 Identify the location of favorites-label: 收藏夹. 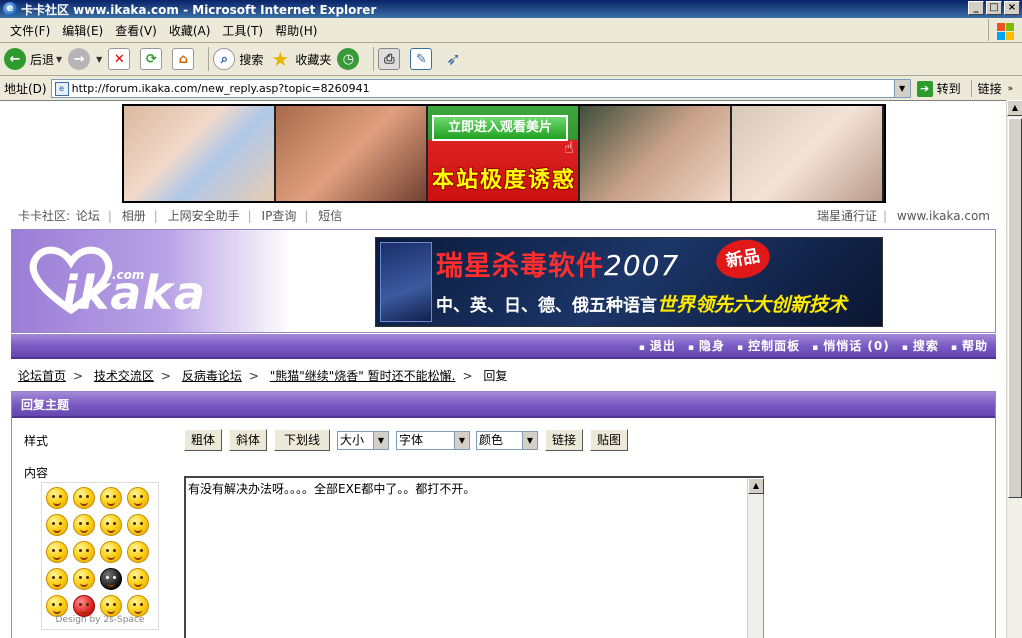
(313, 59).